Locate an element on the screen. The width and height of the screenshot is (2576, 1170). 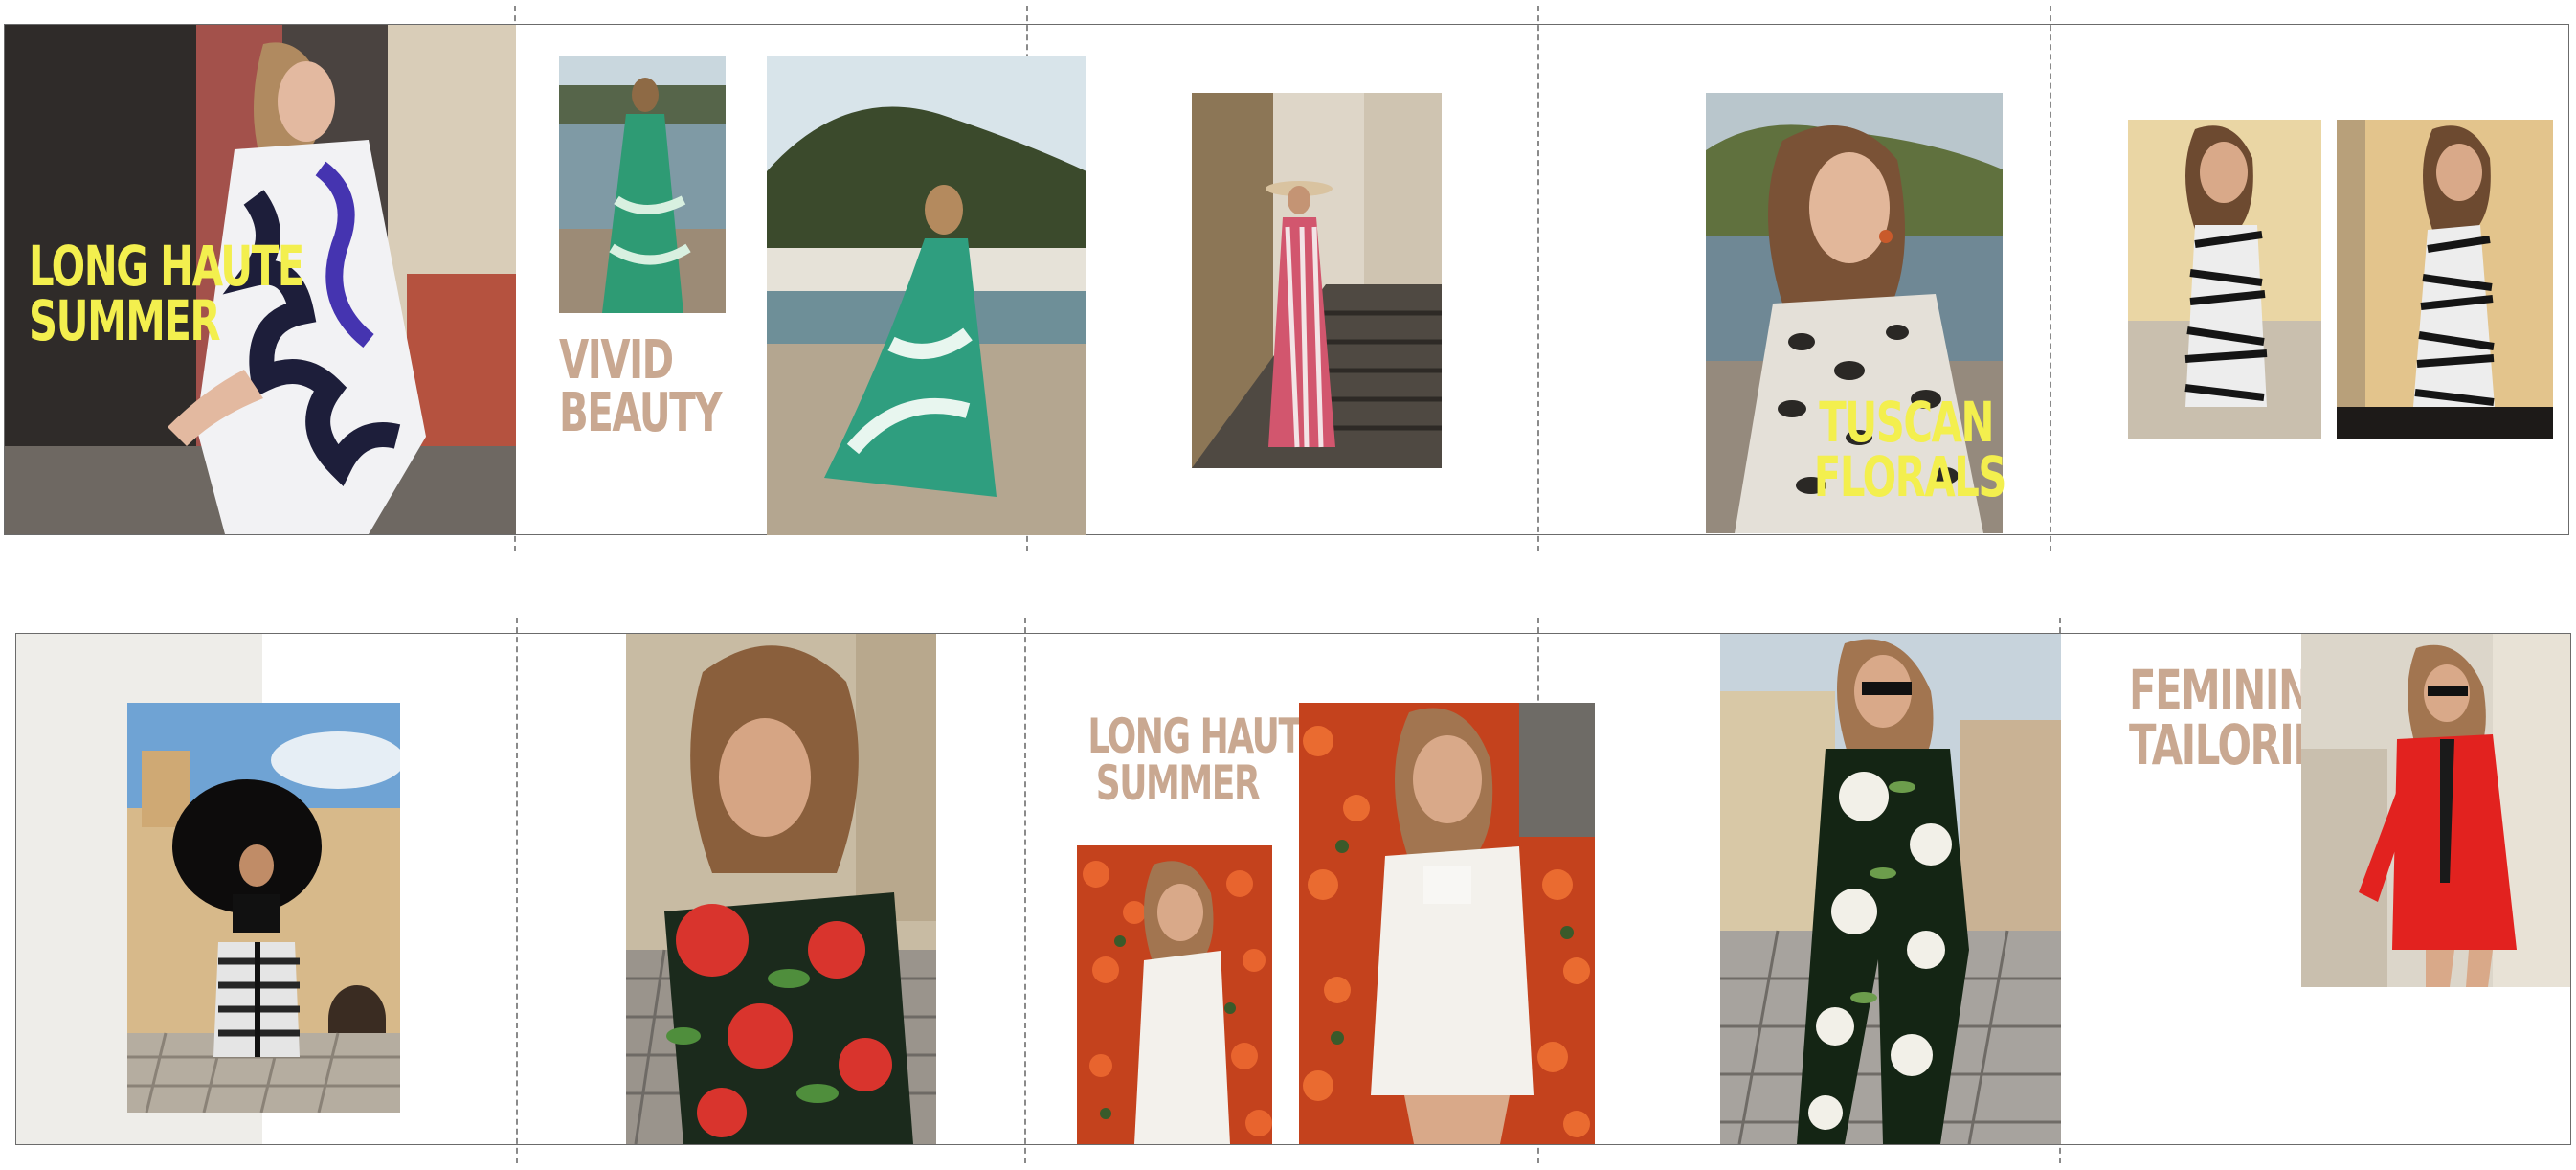
photo-striped-jumpsuit-stairs is located at coordinates (1317, 281).